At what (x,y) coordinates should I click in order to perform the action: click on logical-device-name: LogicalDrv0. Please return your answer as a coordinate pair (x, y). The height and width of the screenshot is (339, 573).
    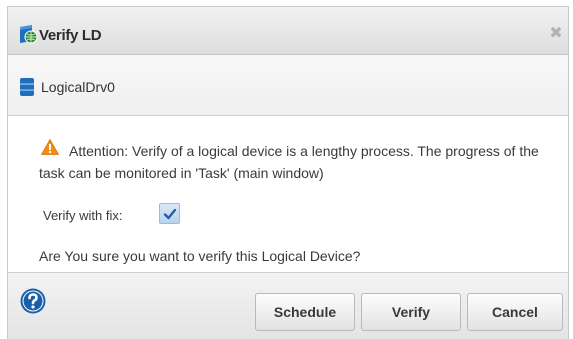
    Looking at the image, I should click on (78, 87).